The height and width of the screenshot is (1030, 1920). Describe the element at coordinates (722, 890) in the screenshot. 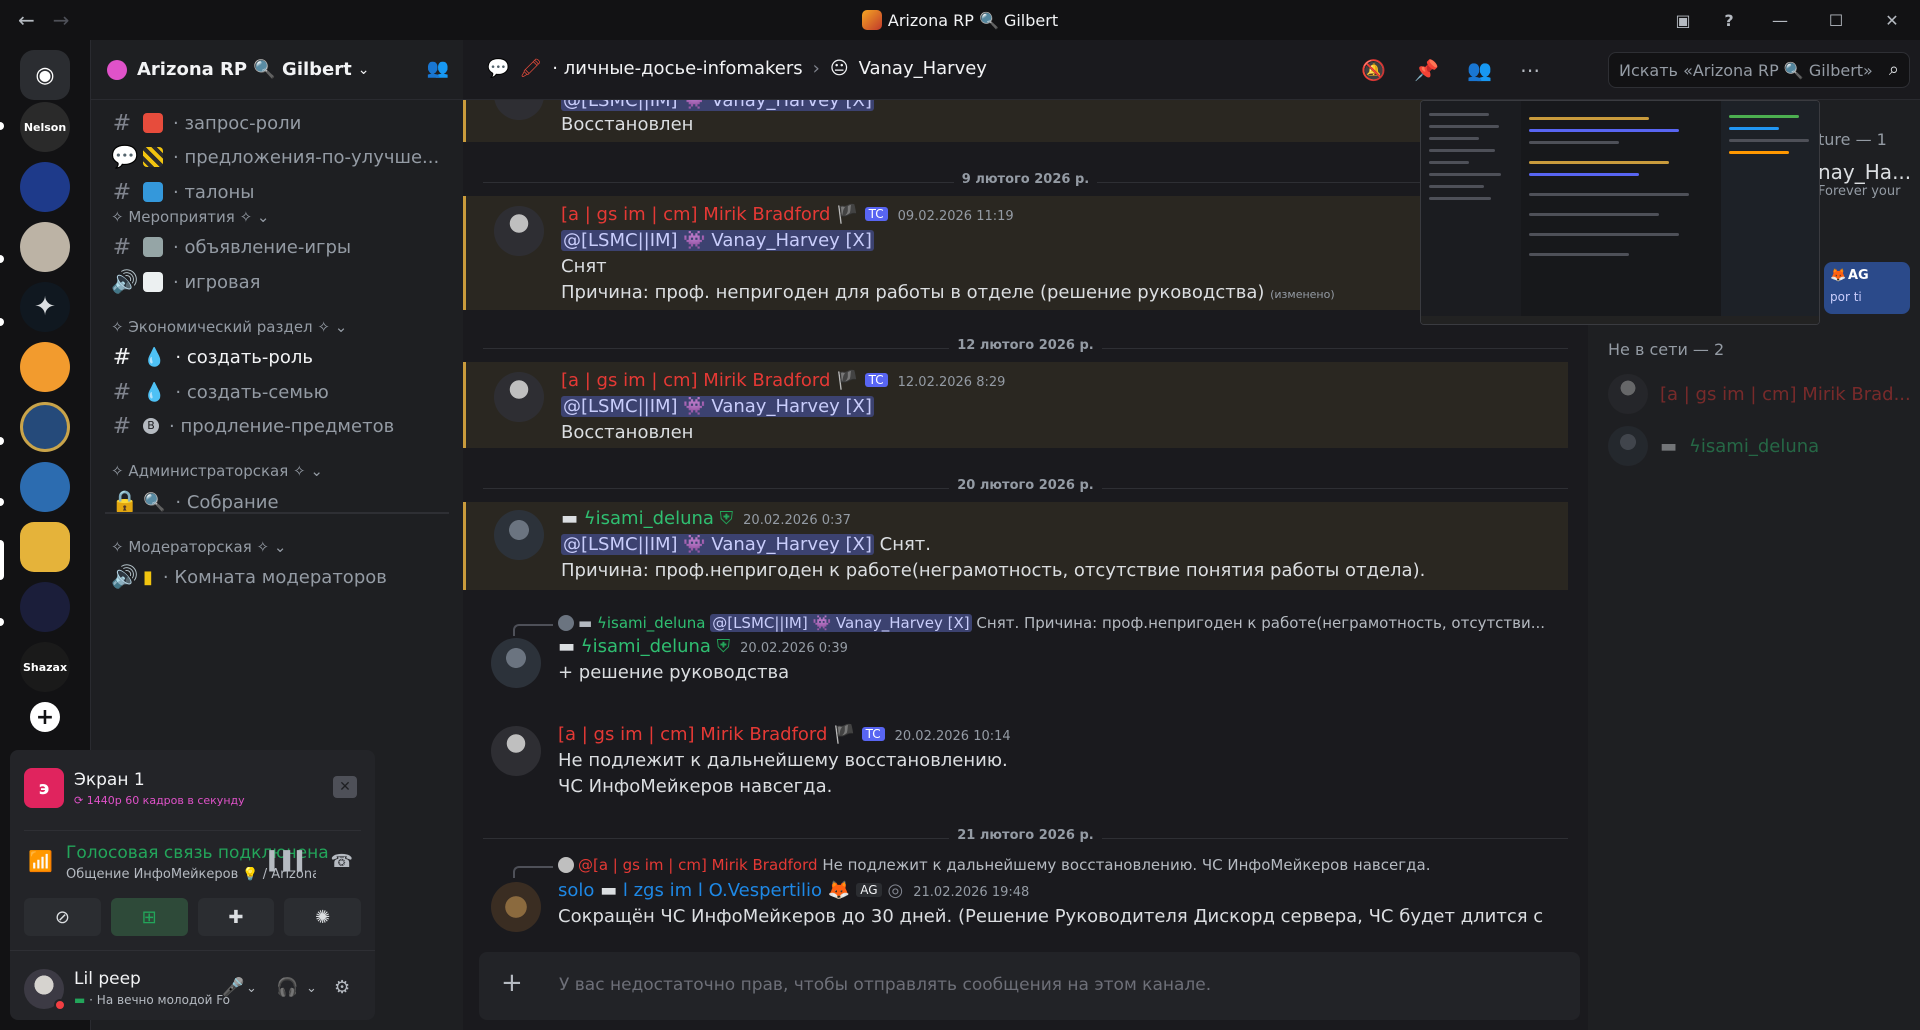

I see `author-name: l zgs im l O.Vespertilio` at that location.